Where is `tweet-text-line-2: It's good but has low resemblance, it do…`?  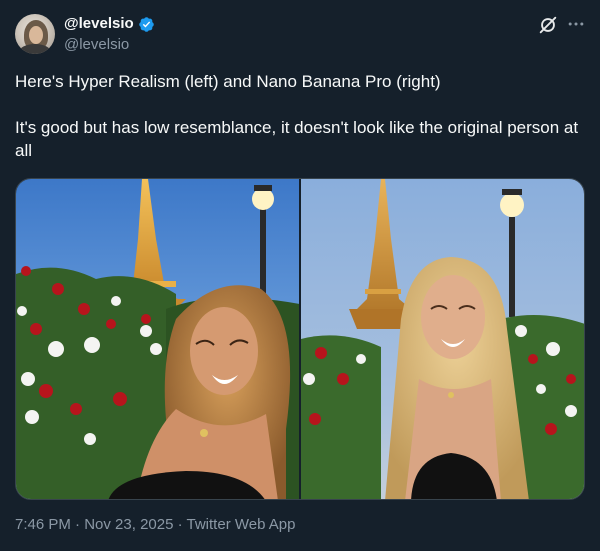
tweet-text-line-2: It's good but has low resemblance, it do… is located at coordinates (297, 139).